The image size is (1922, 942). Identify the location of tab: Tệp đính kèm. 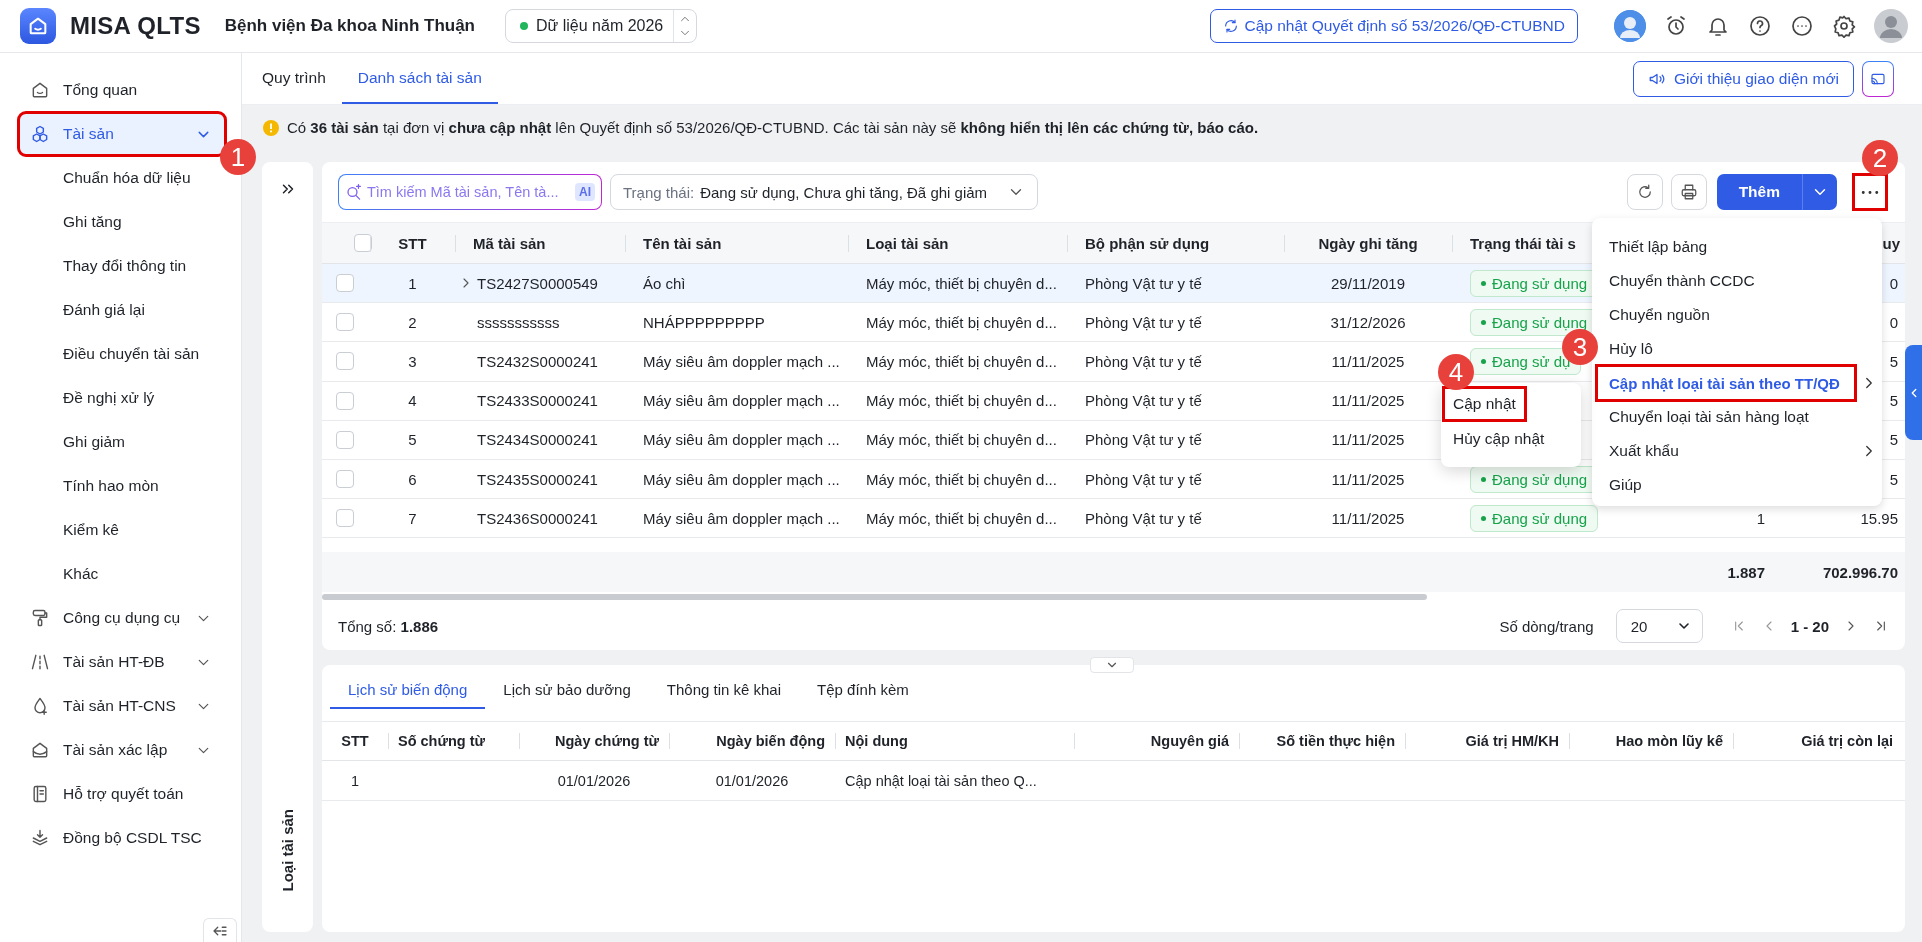
(863, 695).